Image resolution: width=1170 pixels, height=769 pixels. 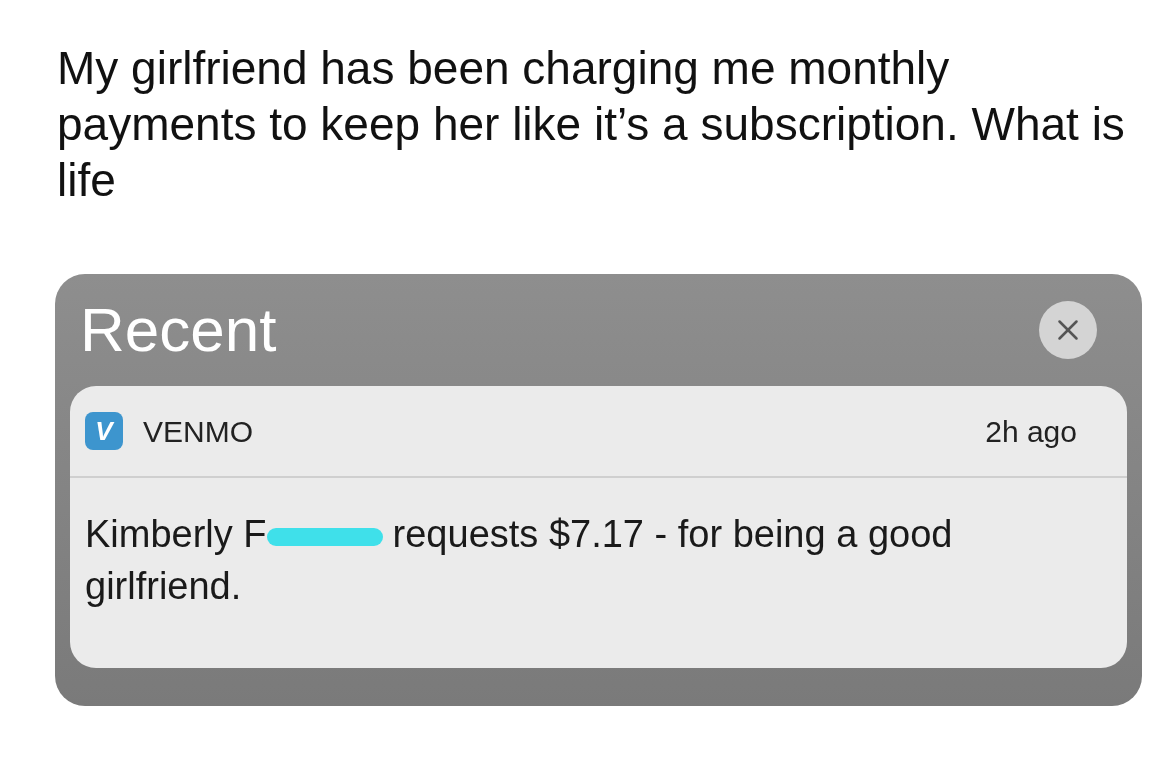 What do you see at coordinates (198, 431) in the screenshot?
I see `app-name: VENMO` at bounding box center [198, 431].